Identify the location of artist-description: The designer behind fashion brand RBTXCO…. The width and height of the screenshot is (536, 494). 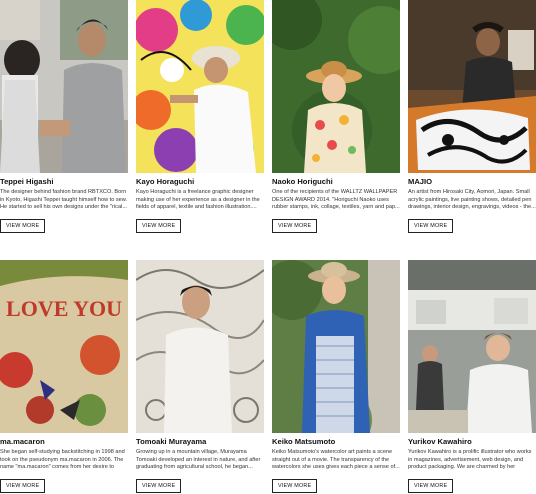
(64, 200).